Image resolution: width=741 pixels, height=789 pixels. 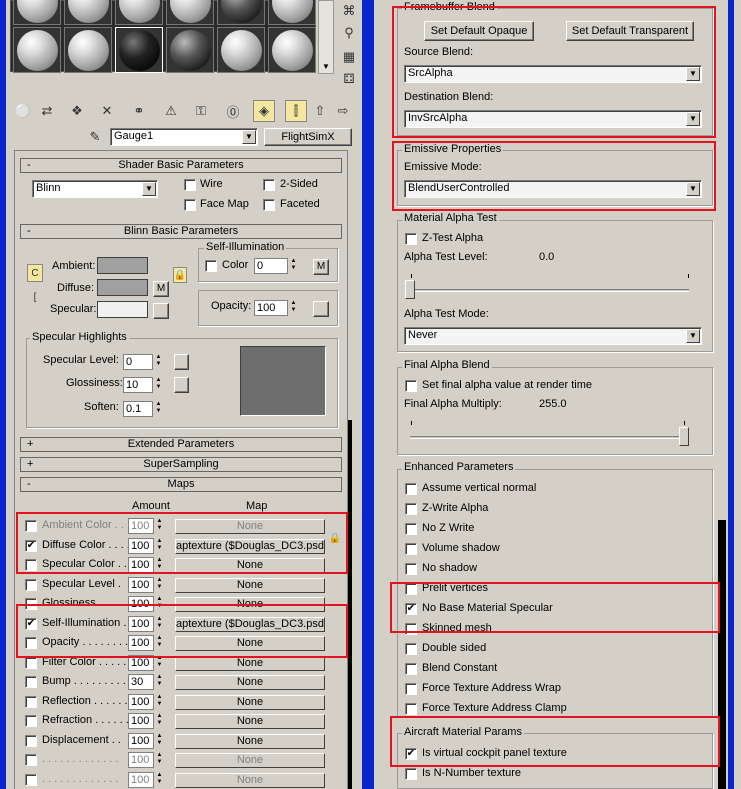 What do you see at coordinates (233, 111) in the screenshot?
I see `material-id-icon: ⓪` at bounding box center [233, 111].